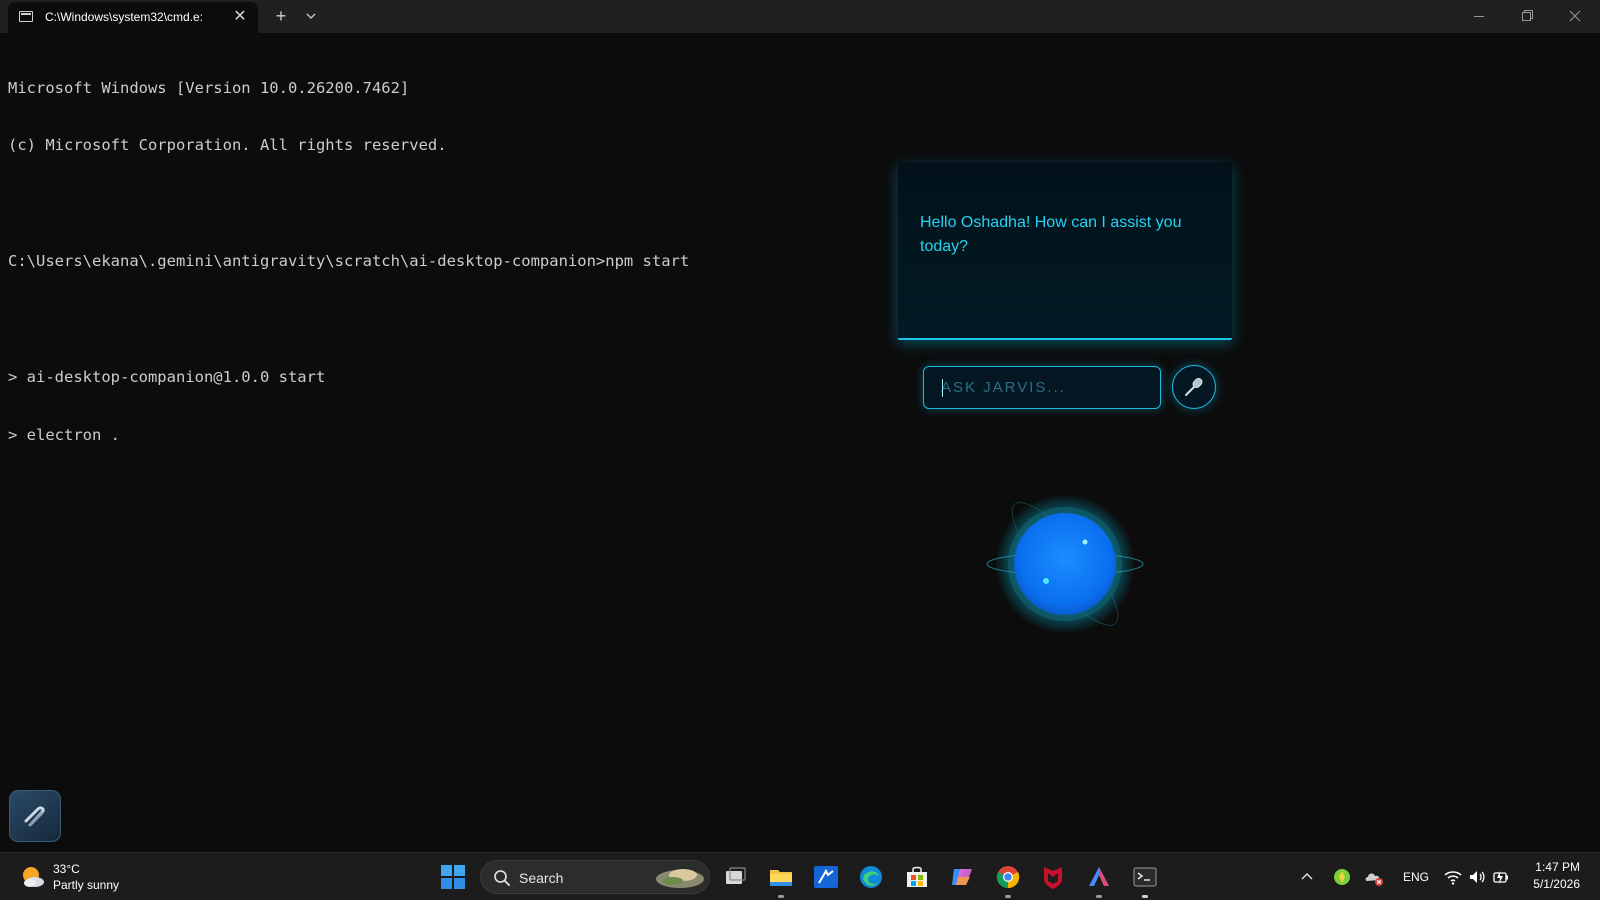  I want to click on antigravity-icon, so click(1099, 877).